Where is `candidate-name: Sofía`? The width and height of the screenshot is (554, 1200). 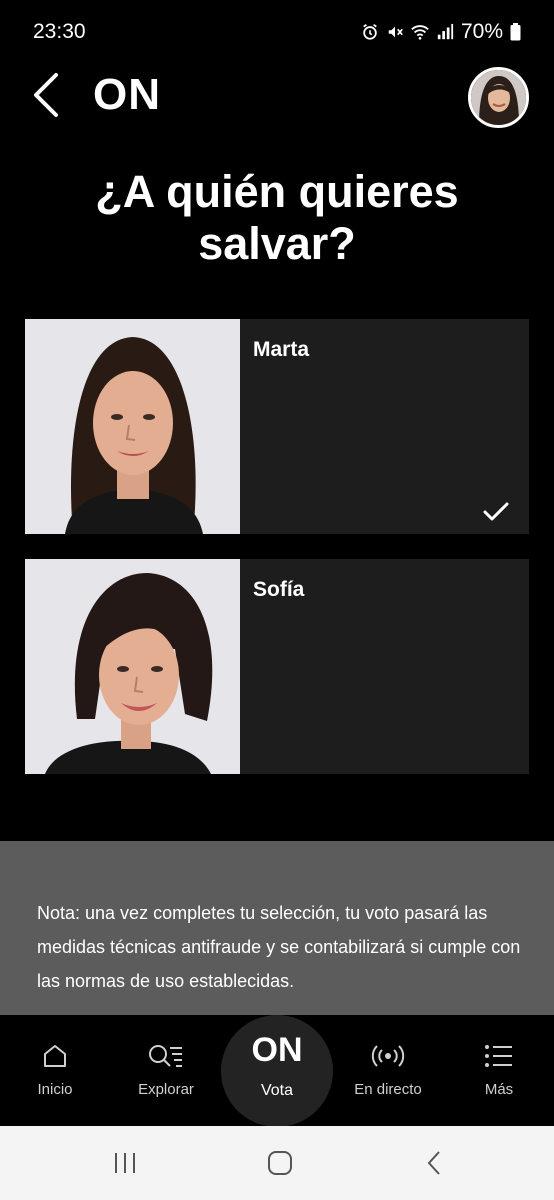
candidate-name: Sofía is located at coordinates (279, 589).